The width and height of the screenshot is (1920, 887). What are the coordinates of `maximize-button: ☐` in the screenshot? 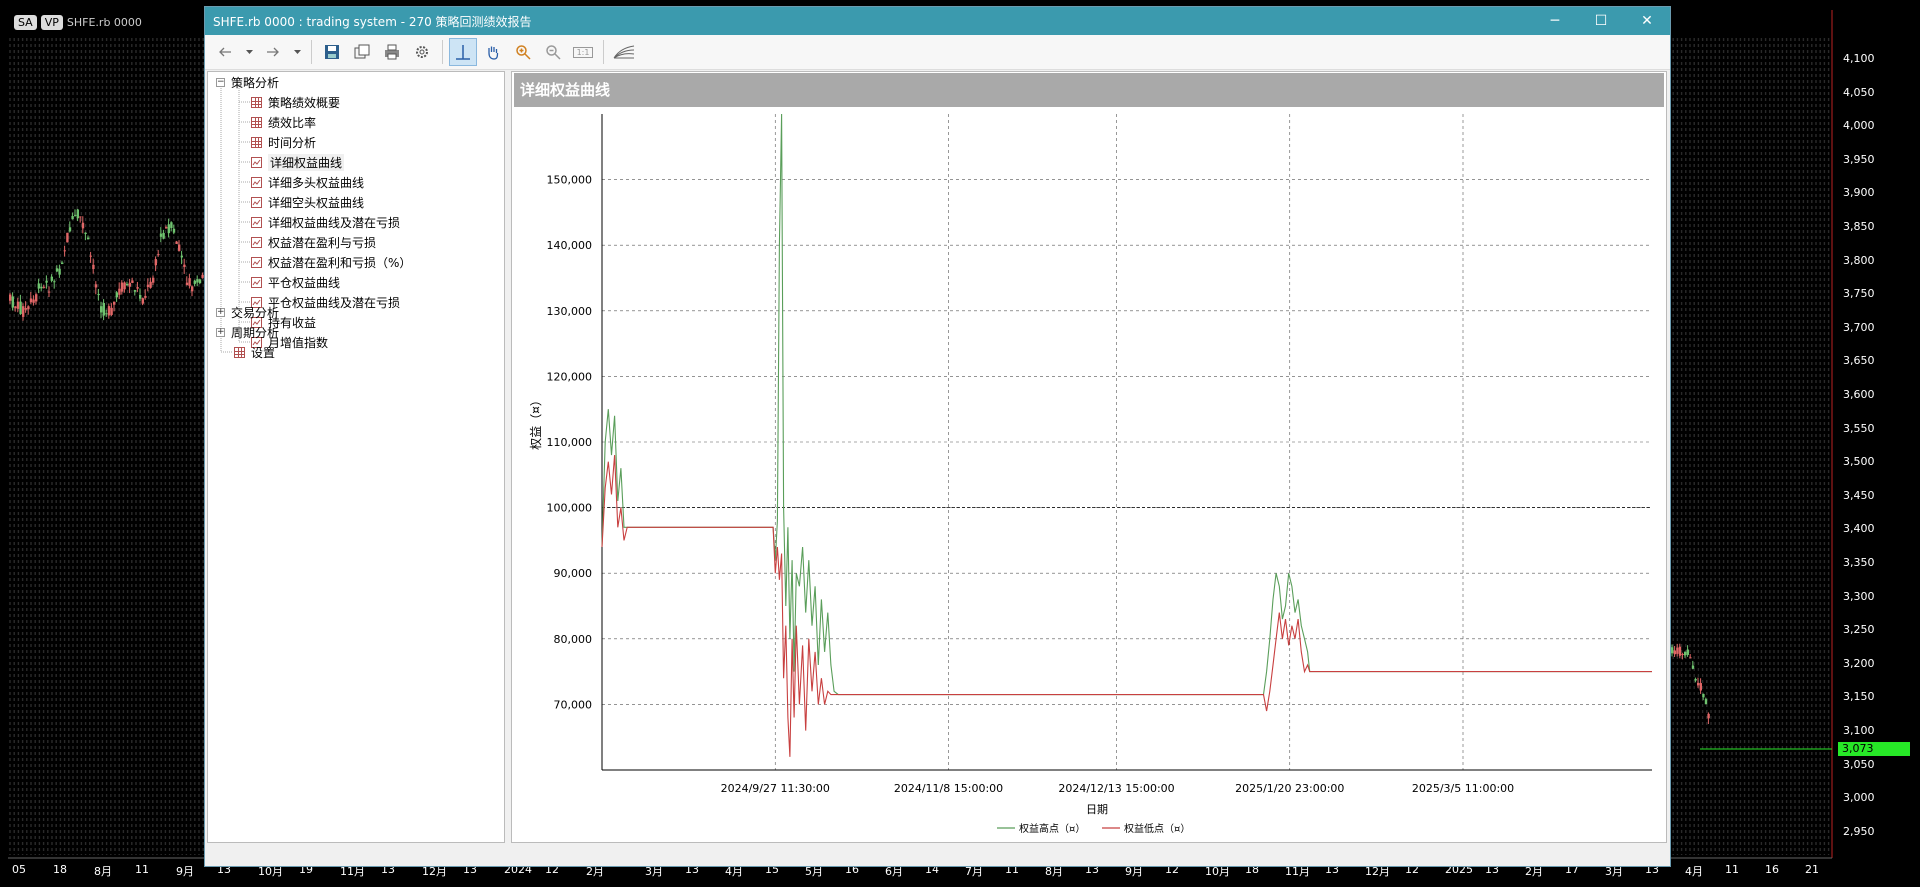 It's located at (1601, 21).